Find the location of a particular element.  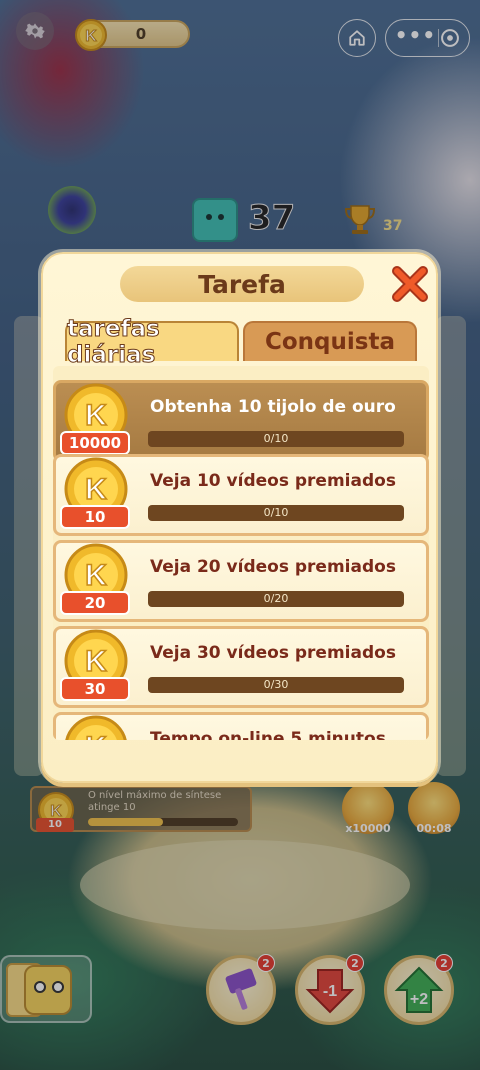

task-name: Obtenha 10 tijolo de ouro is located at coordinates (273, 407).